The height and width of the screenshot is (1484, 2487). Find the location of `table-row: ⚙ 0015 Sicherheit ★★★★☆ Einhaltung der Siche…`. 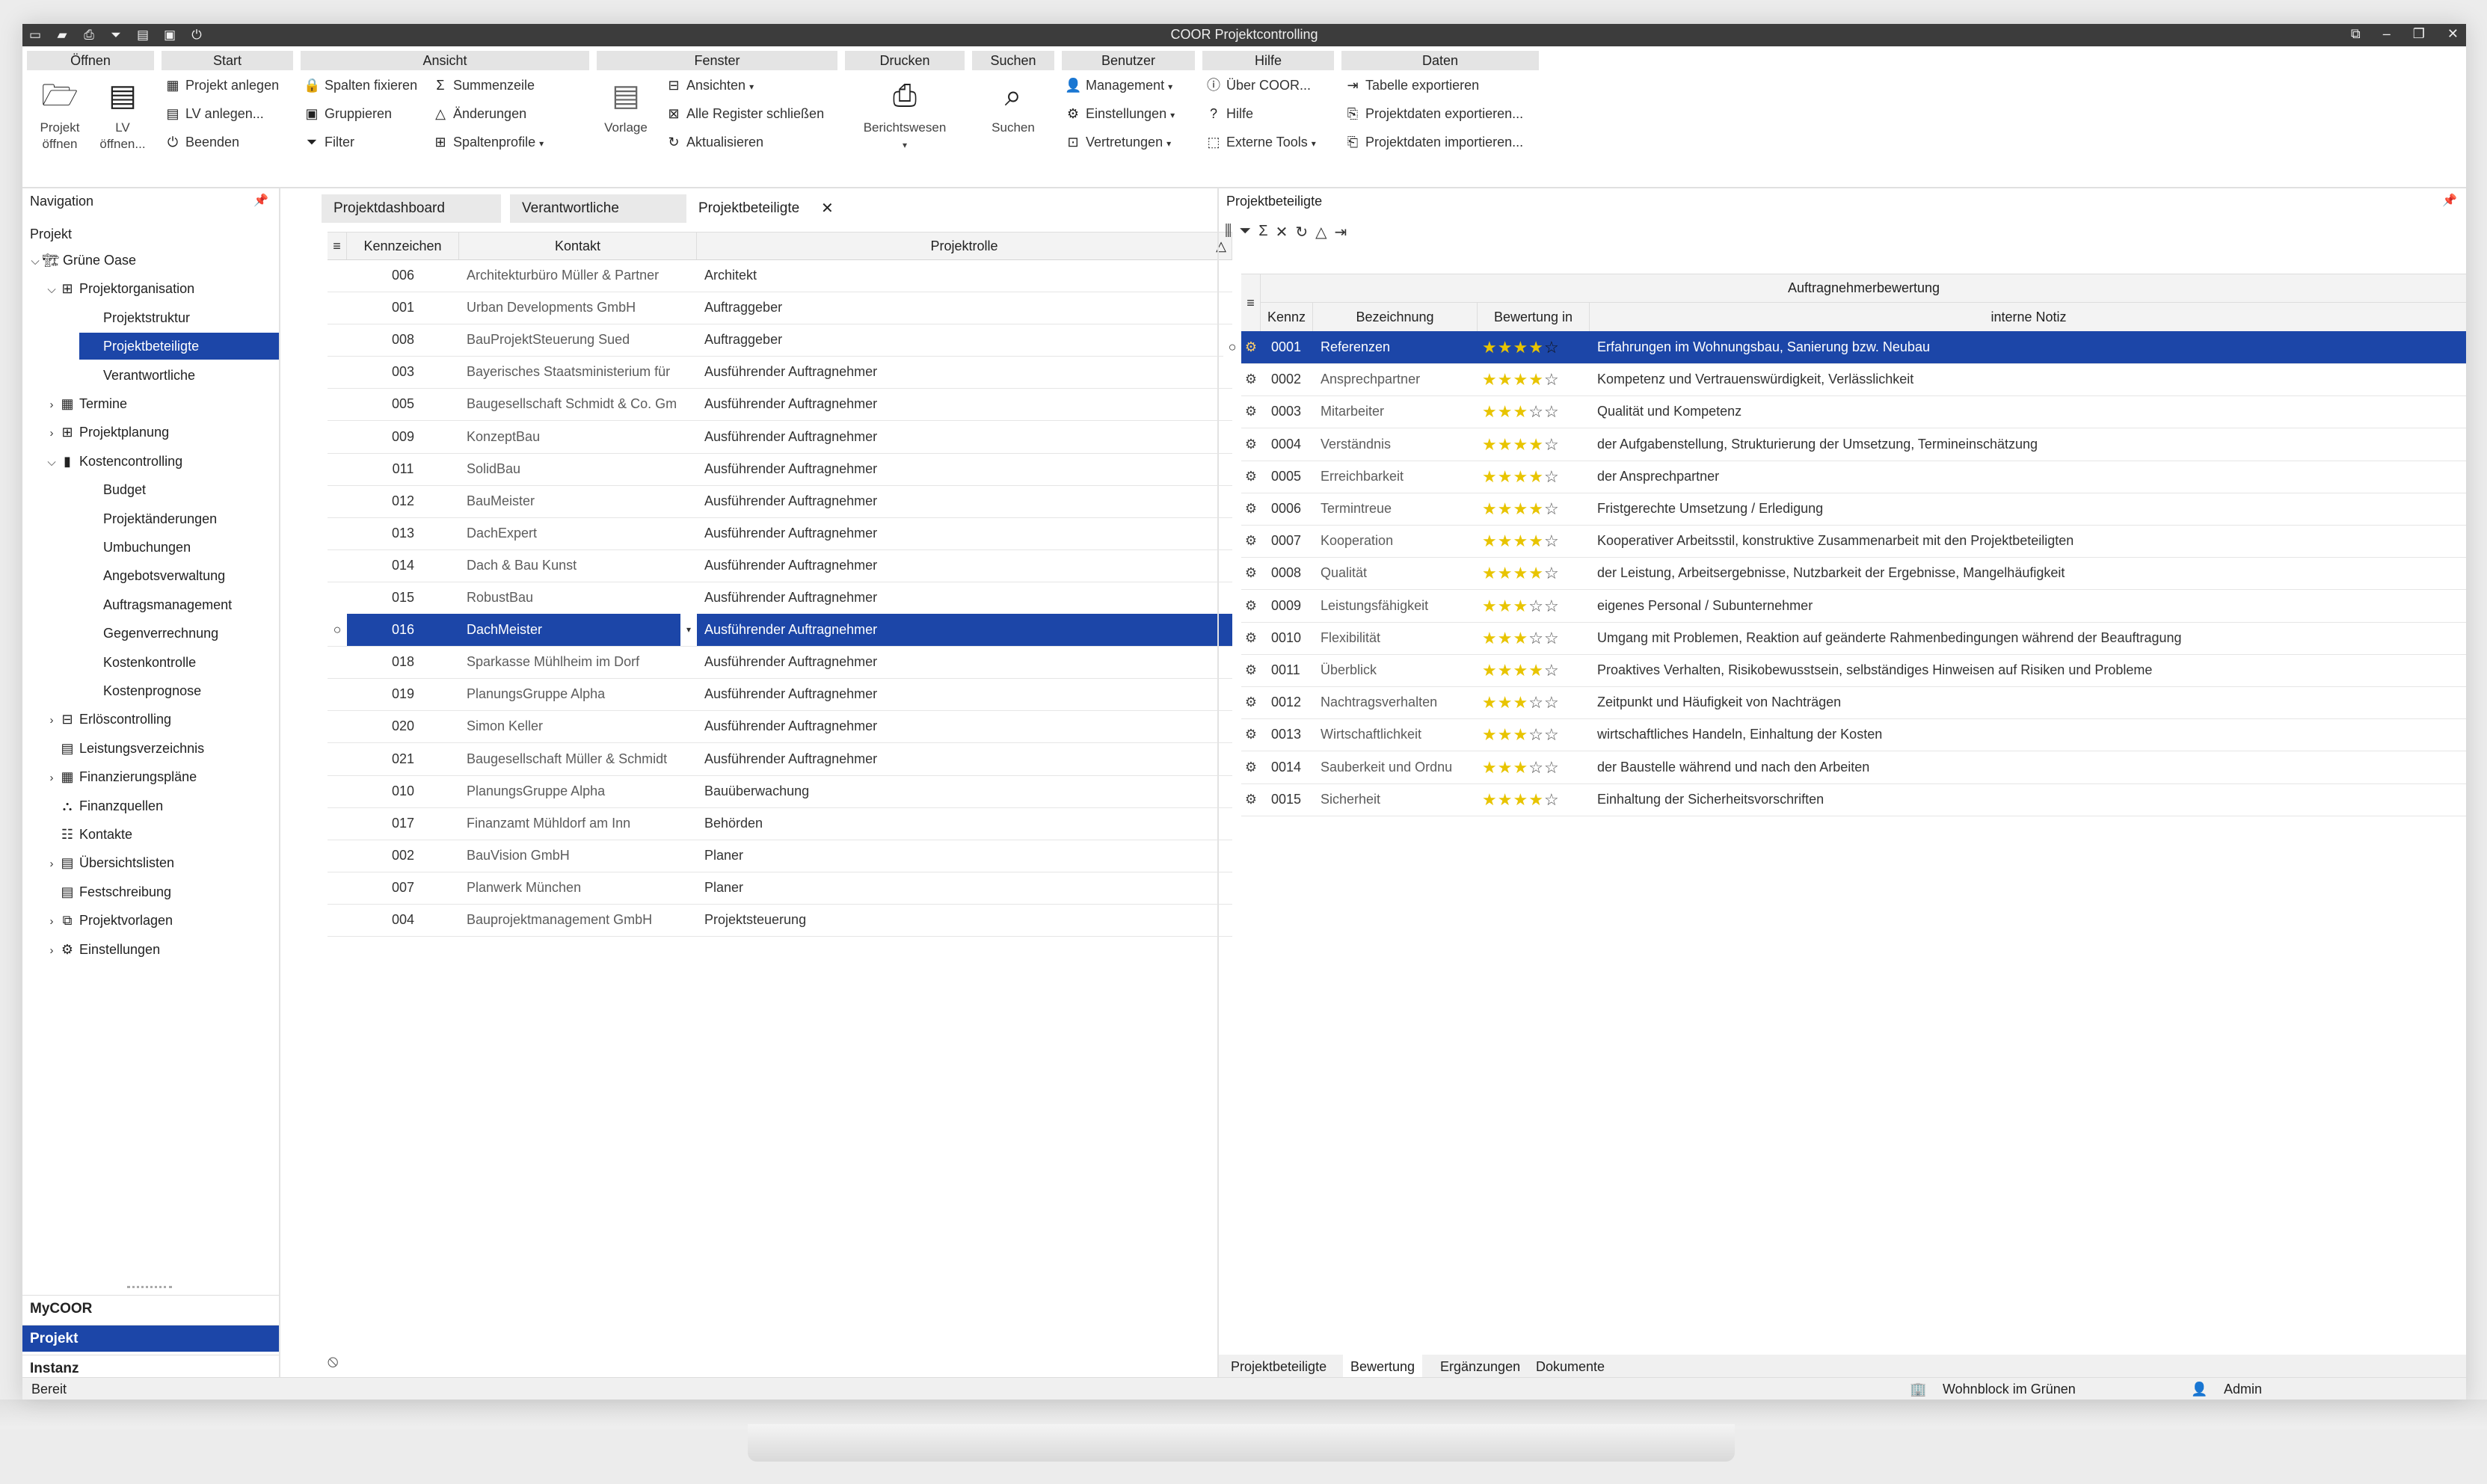

table-row: ⚙ 0015 Sicherheit ★★★★☆ Einhaltung der Siche… is located at coordinates (1853, 799).